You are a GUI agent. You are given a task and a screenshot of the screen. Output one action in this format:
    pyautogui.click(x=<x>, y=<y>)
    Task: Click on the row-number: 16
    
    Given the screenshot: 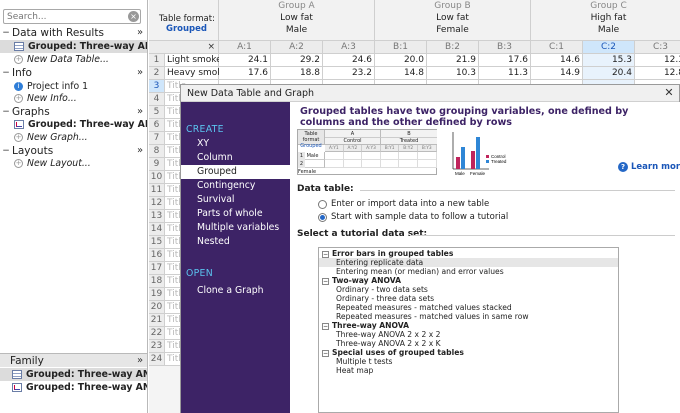 What is the action you would take?
    pyautogui.click(x=157, y=255)
    